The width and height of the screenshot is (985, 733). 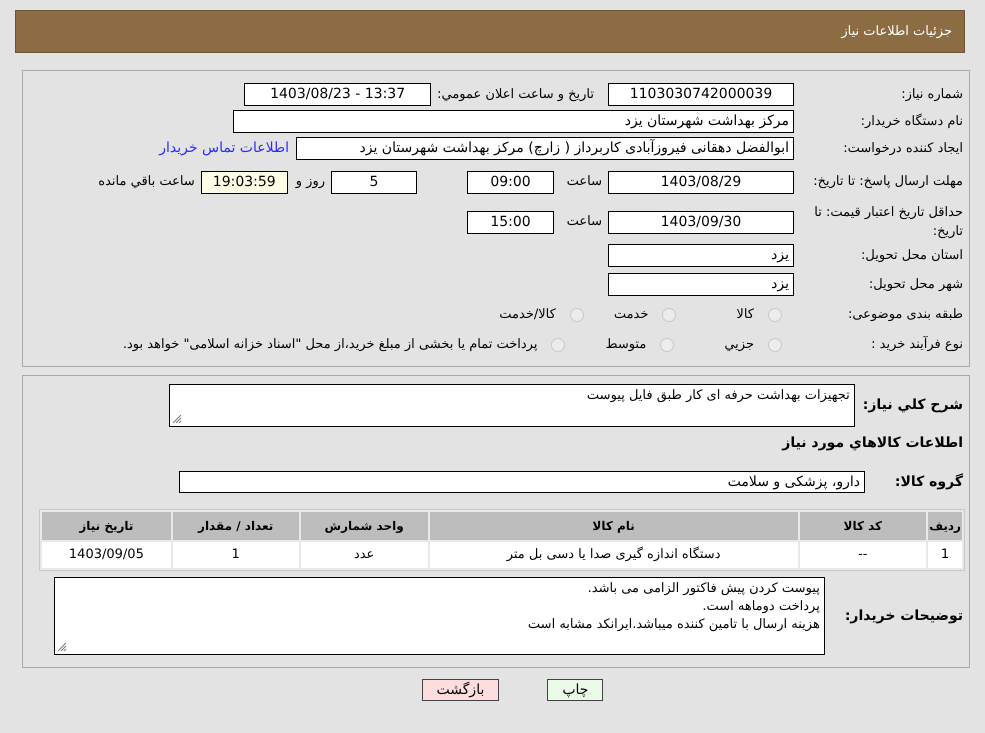 I want to click on buyer-field: مرکز بهداشت شهرستان یزد, so click(x=513, y=121).